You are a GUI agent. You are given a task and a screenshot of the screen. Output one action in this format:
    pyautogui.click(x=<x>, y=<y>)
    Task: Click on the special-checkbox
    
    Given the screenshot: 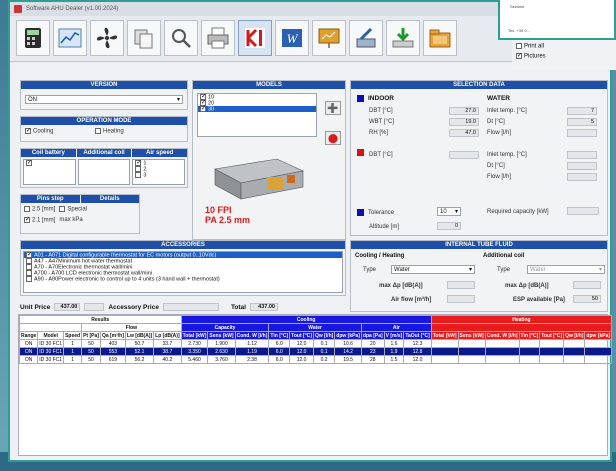 What is the action you would take?
    pyautogui.click(x=62, y=209)
    